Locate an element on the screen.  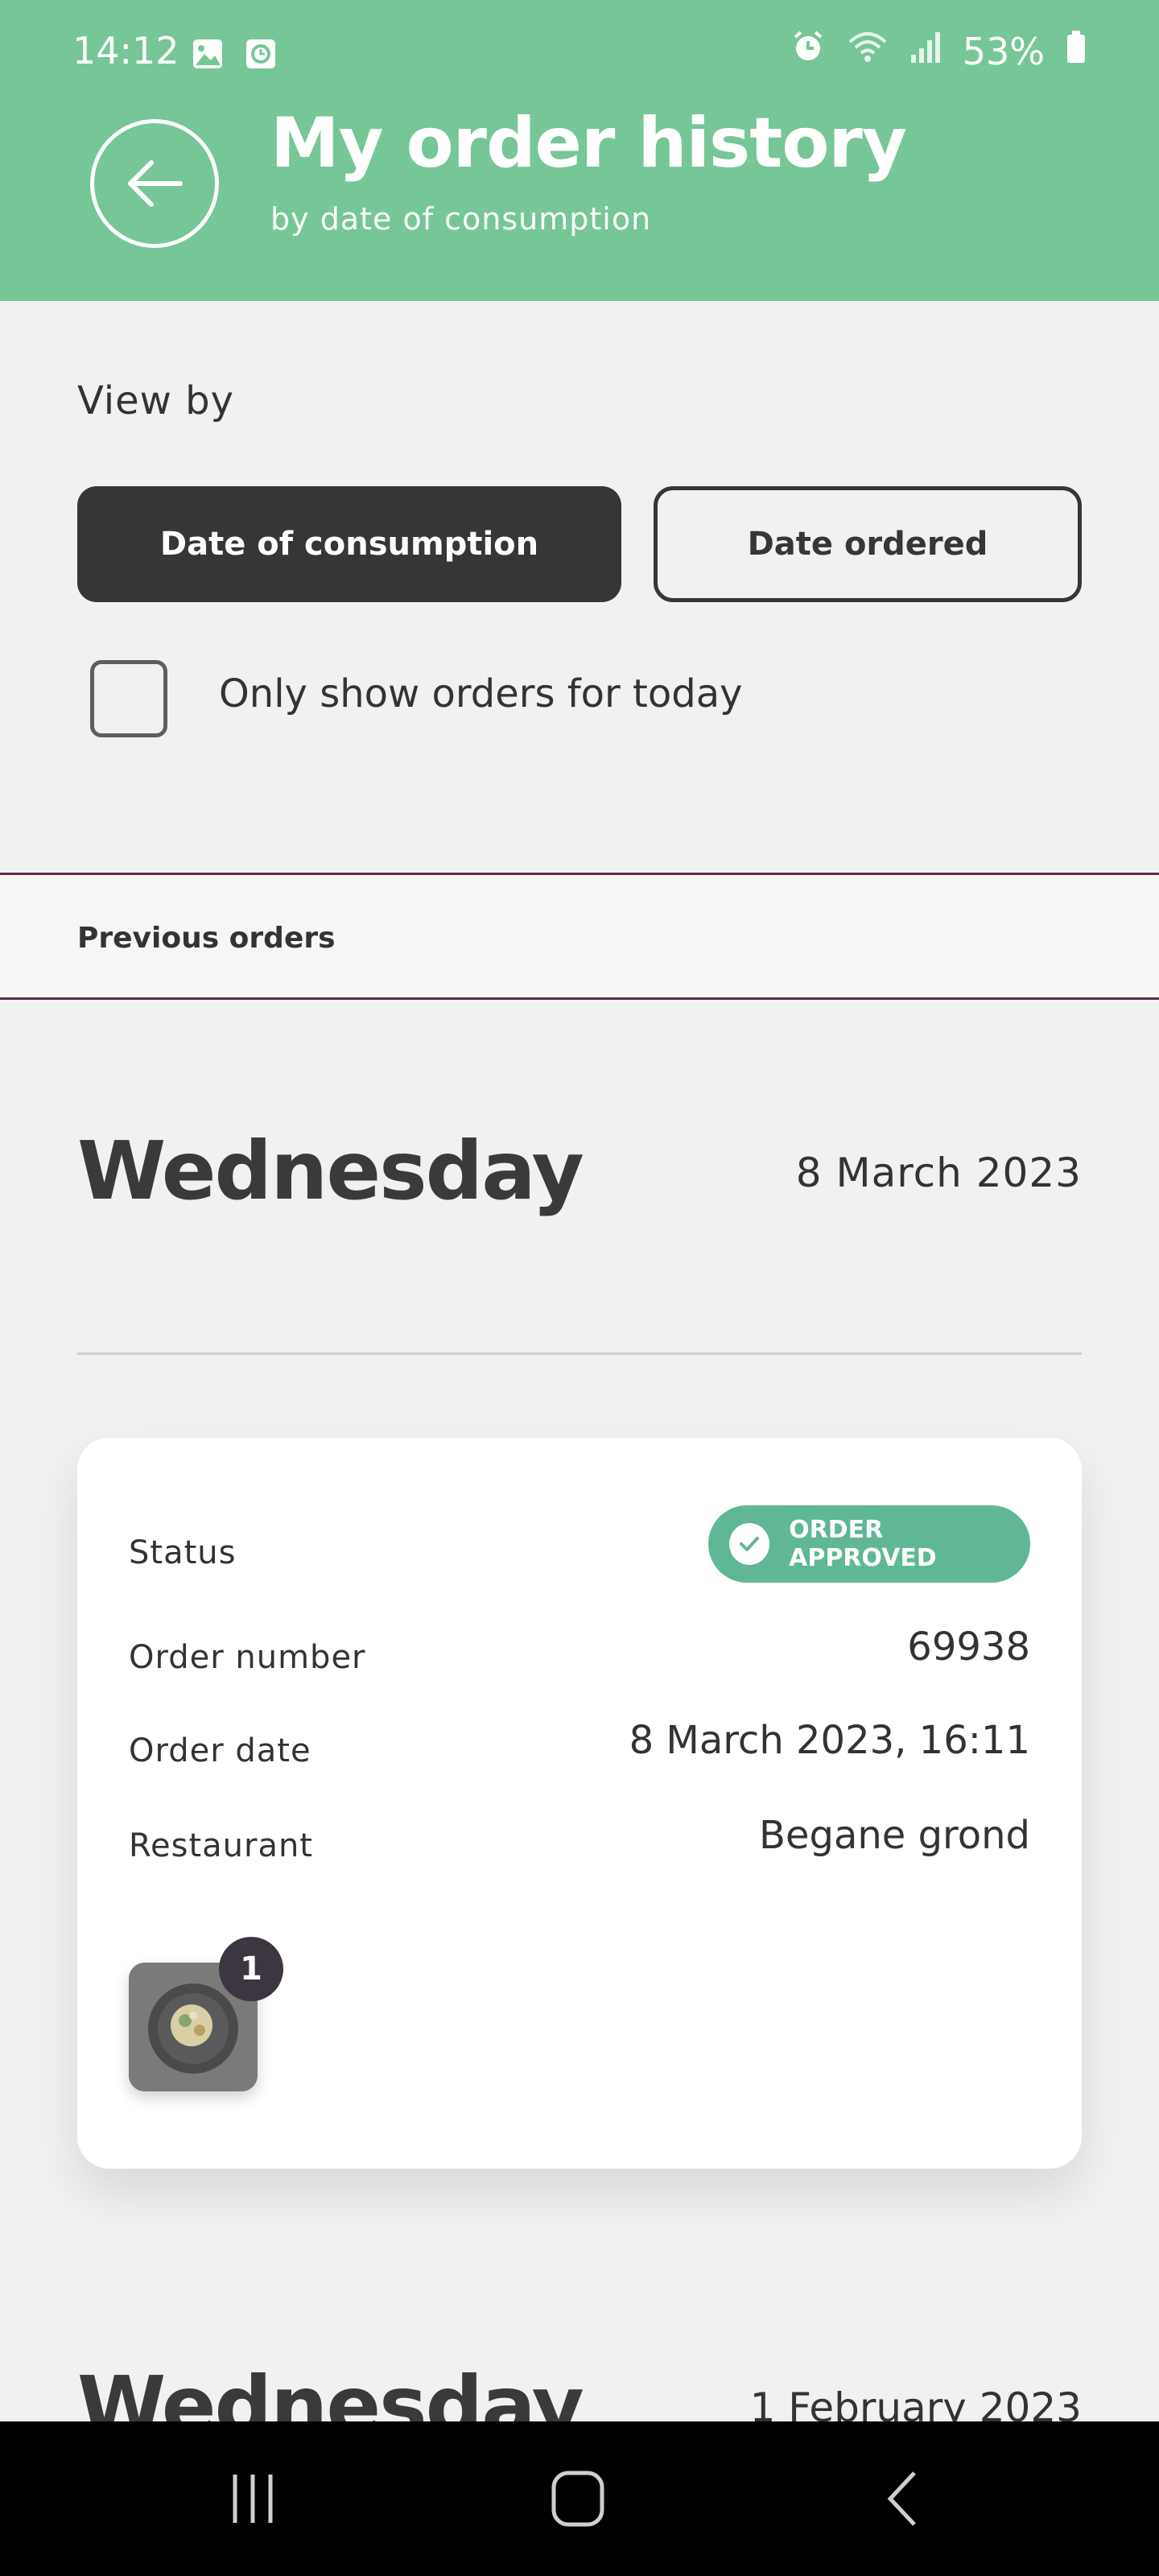
back-button is located at coordinates (154, 183).